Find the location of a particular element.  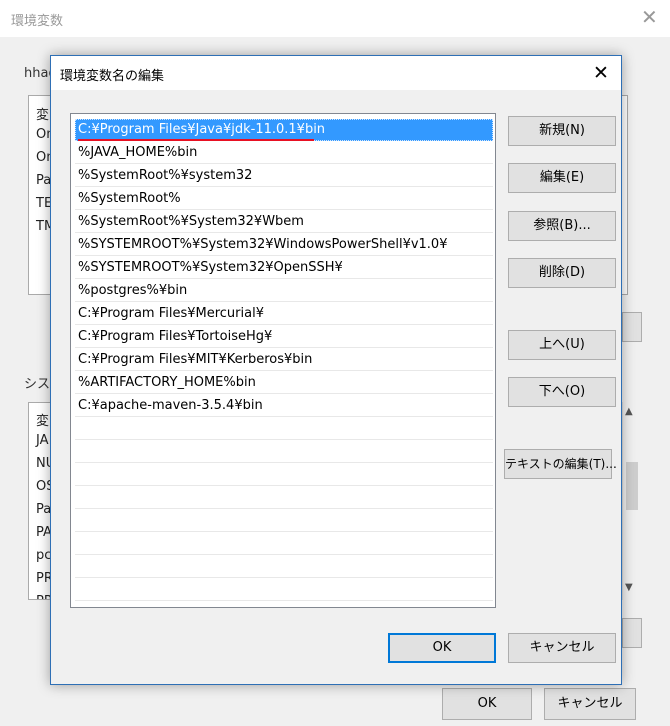

path-text: C:¥apache-maven-3.5.4¥bin is located at coordinates (170, 405).